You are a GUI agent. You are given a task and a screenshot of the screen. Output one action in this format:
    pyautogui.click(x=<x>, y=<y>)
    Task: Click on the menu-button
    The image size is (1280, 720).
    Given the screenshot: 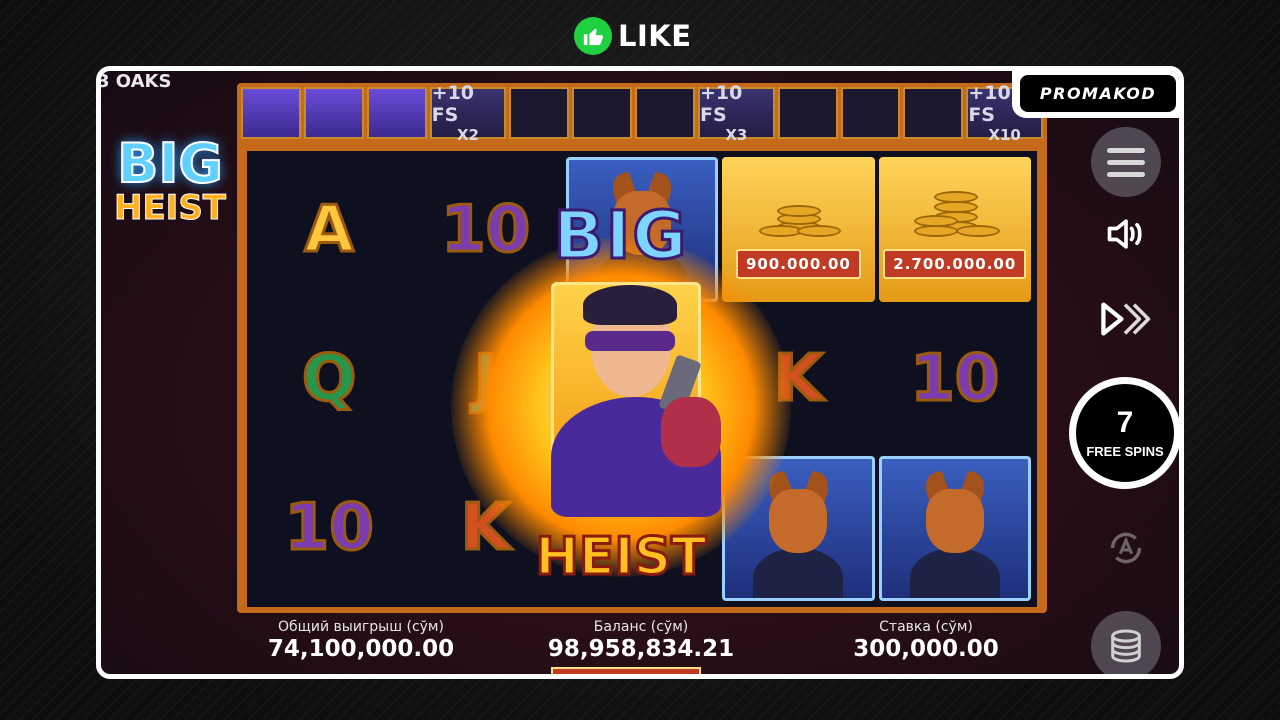 What is the action you would take?
    pyautogui.click(x=1126, y=162)
    